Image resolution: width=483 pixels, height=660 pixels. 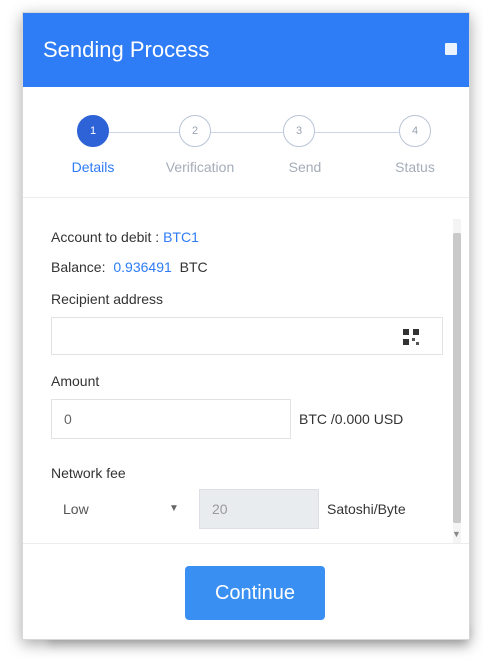 What do you see at coordinates (126, 49) in the screenshot?
I see `modal-title: Sending Process` at bounding box center [126, 49].